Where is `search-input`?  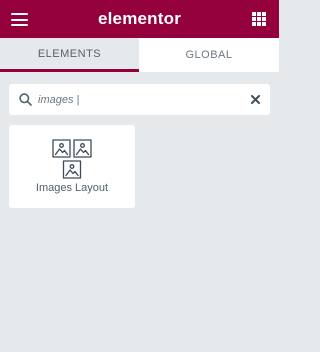 search-input is located at coordinates (138, 99).